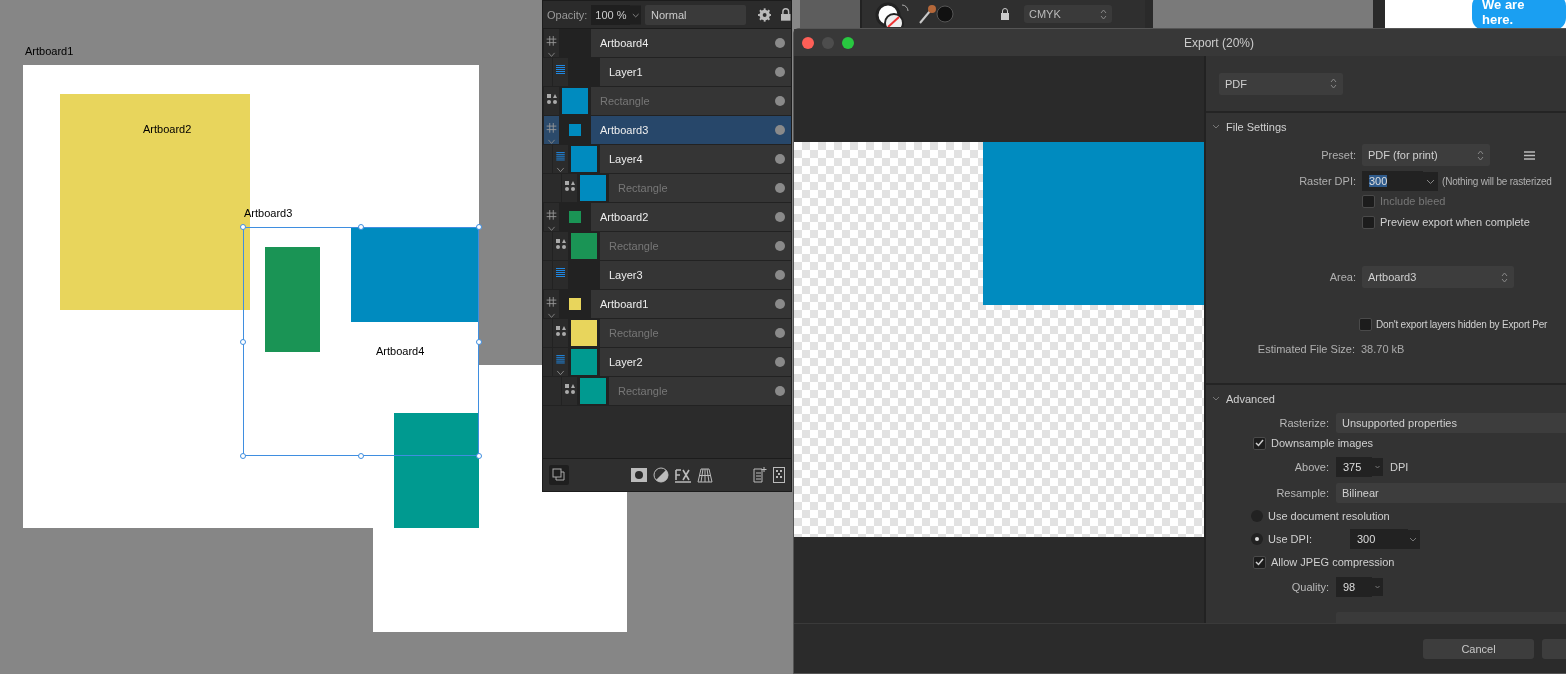 This screenshot has width=1566, height=674. I want to click on checkbox-label: Preview export when complete, so click(1455, 222).